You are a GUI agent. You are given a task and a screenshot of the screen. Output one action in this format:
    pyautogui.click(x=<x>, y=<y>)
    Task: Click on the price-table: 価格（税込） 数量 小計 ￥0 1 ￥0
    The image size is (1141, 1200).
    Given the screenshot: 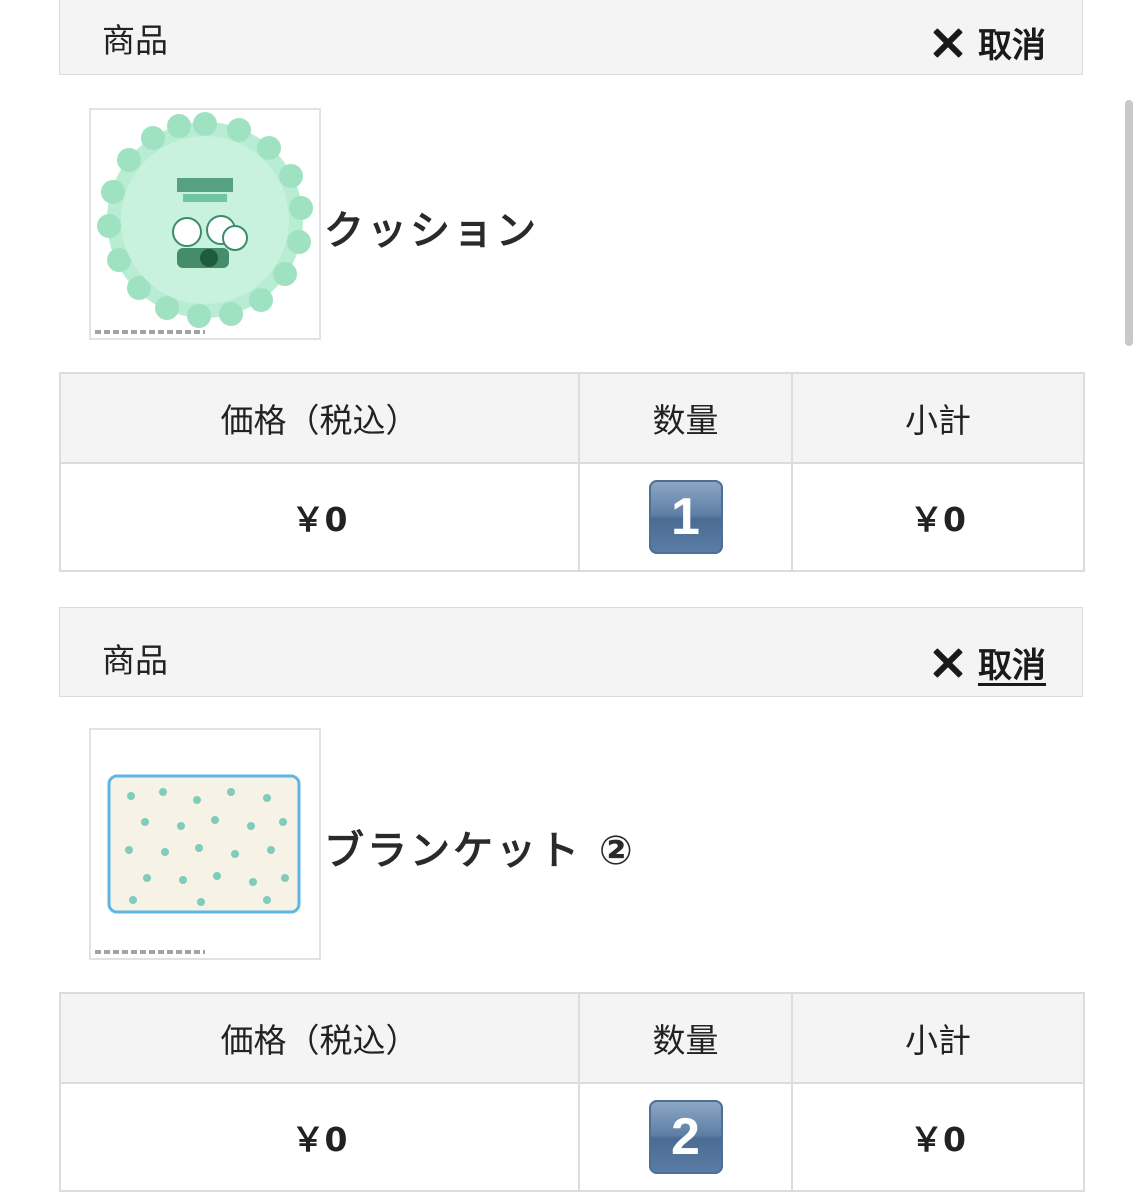 What is the action you would take?
    pyautogui.click(x=572, y=472)
    